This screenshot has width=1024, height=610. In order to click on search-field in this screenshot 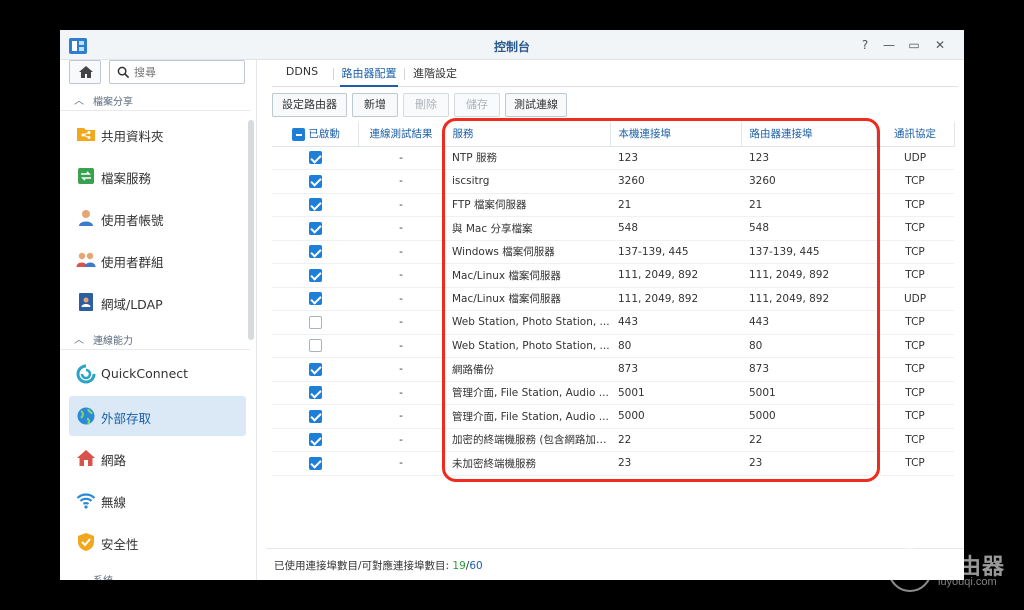, I will do `click(177, 72)`.